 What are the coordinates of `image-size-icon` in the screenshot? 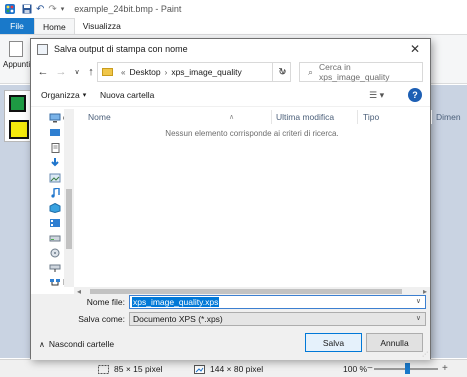 It's located at (199, 369).